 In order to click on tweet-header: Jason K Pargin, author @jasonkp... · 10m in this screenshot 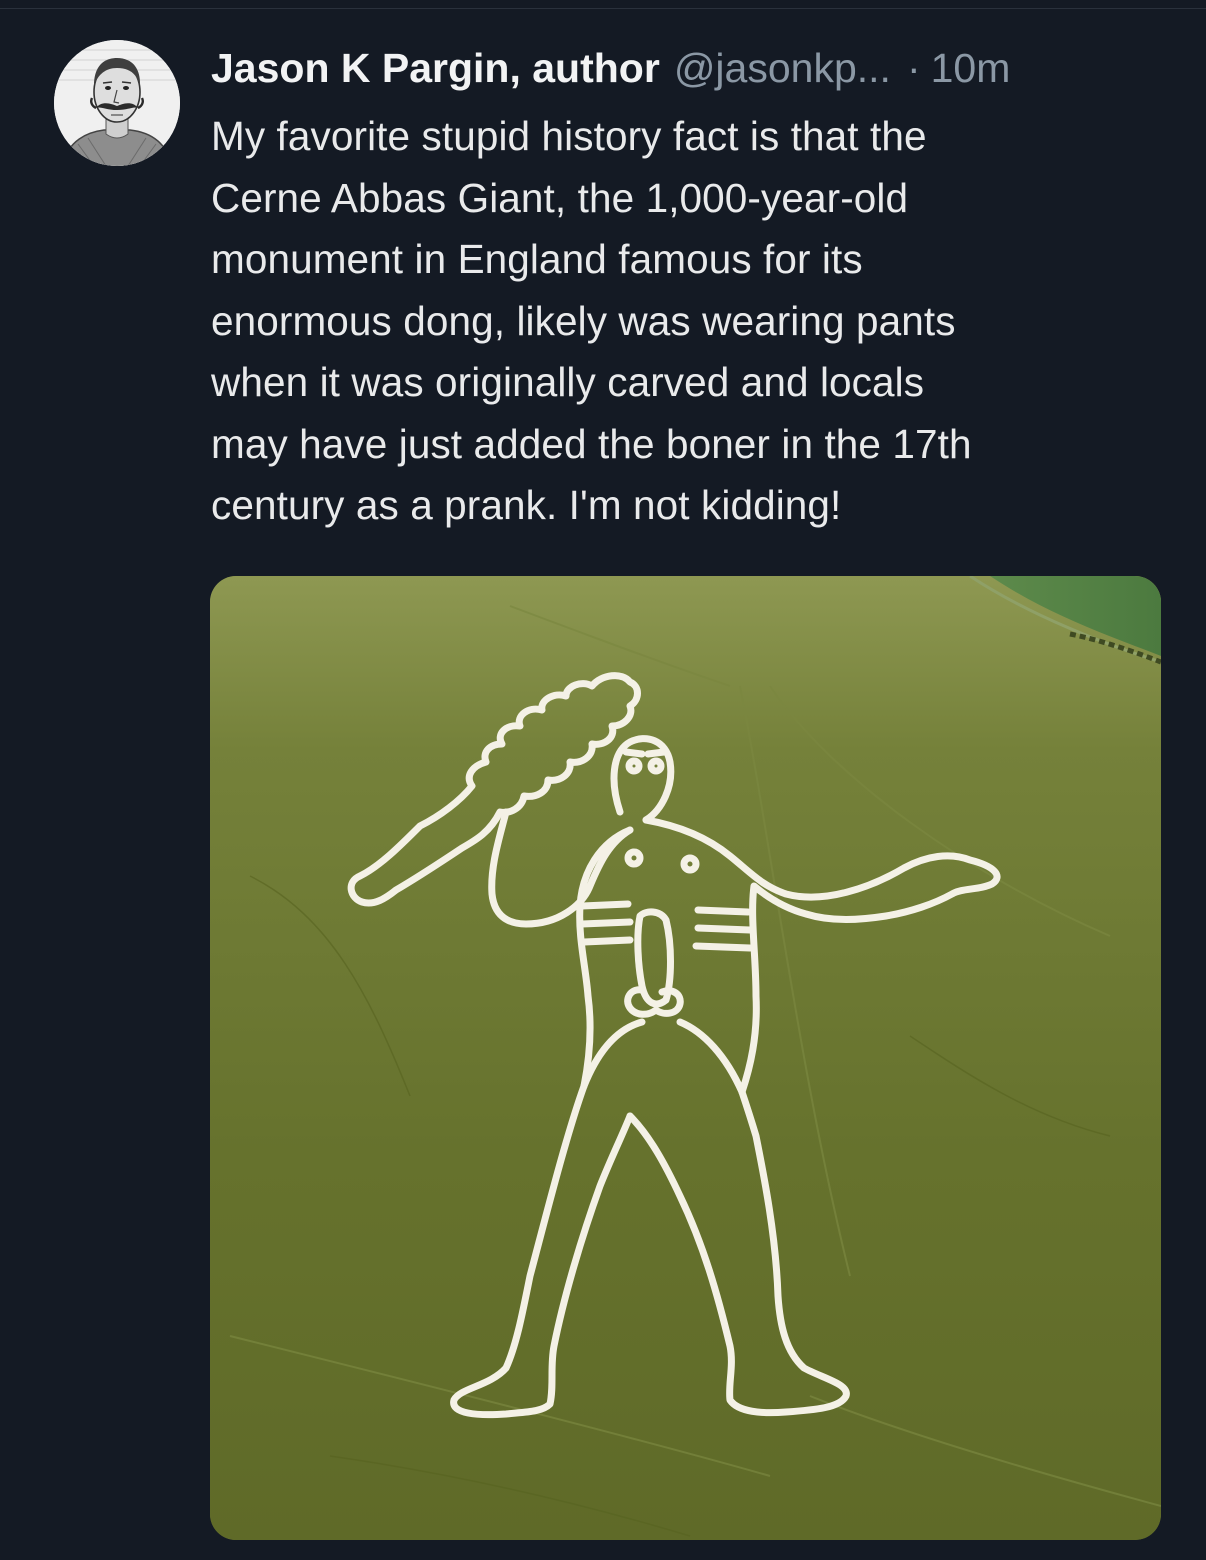, I will do `click(691, 68)`.